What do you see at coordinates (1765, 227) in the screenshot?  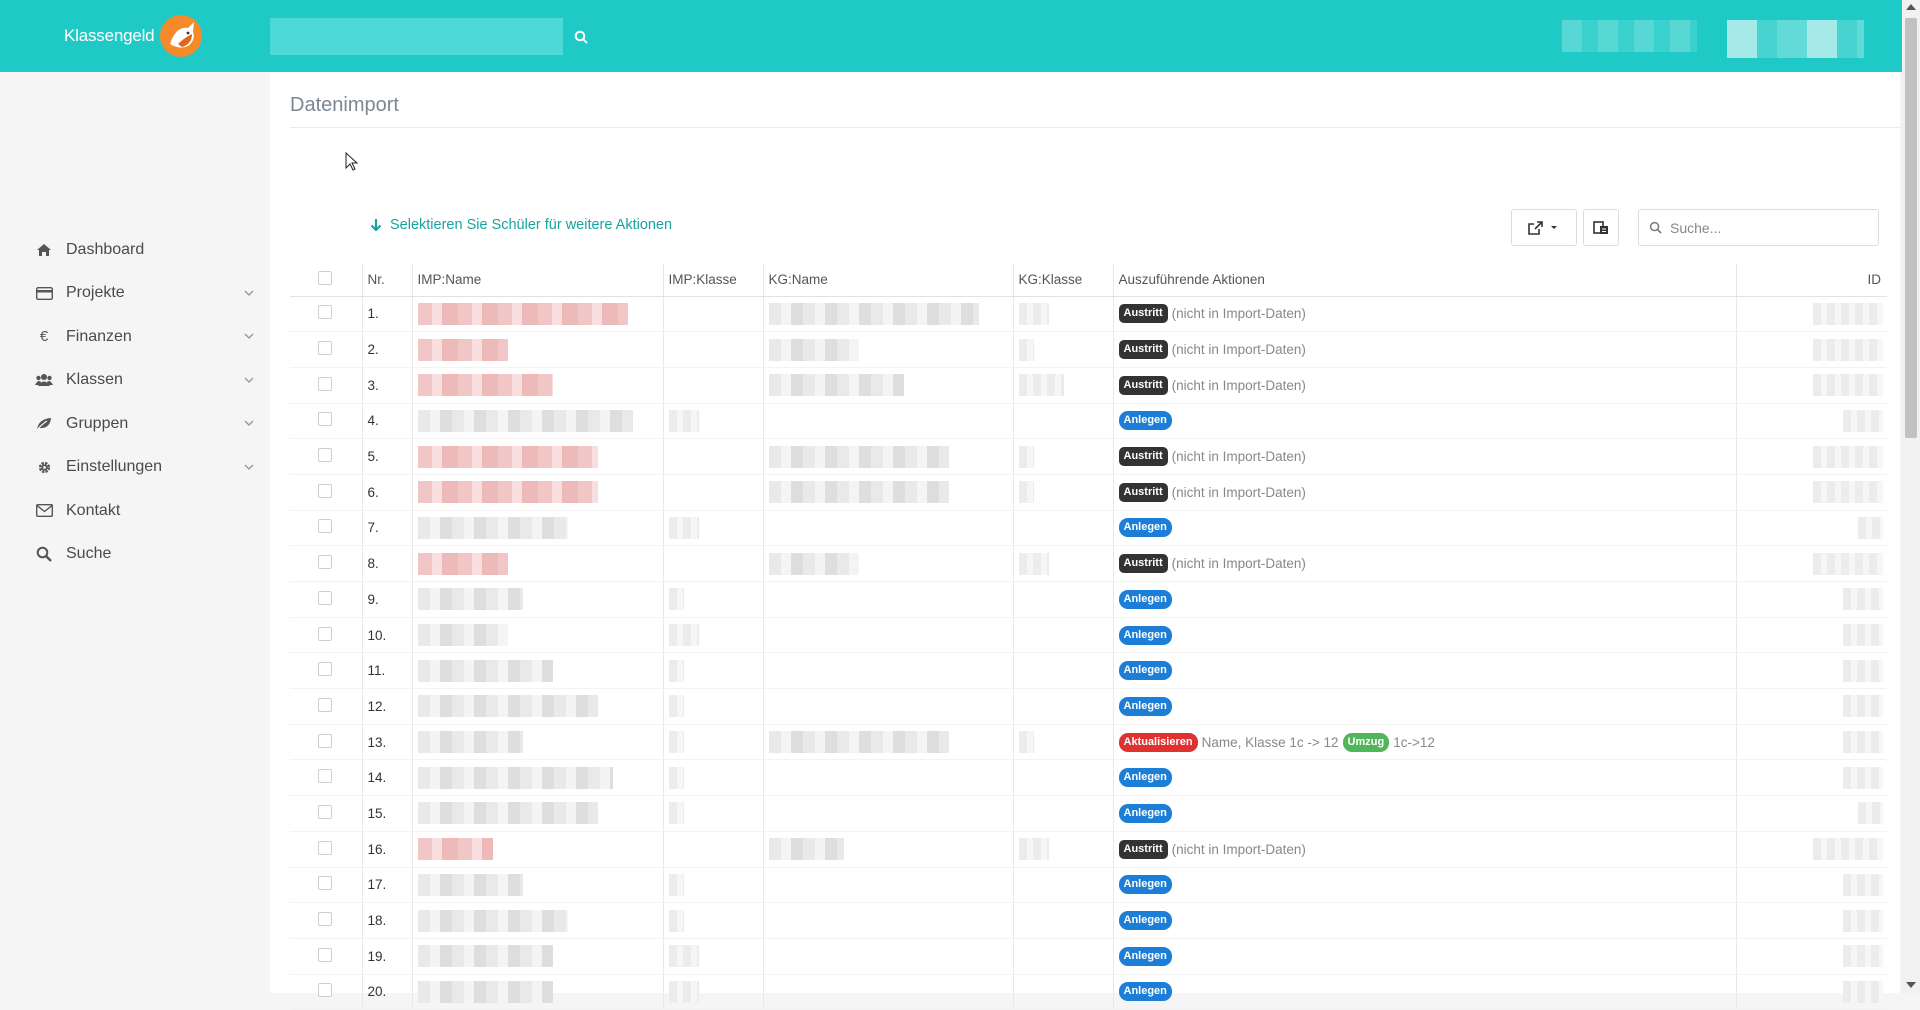 I see `table-search-input` at bounding box center [1765, 227].